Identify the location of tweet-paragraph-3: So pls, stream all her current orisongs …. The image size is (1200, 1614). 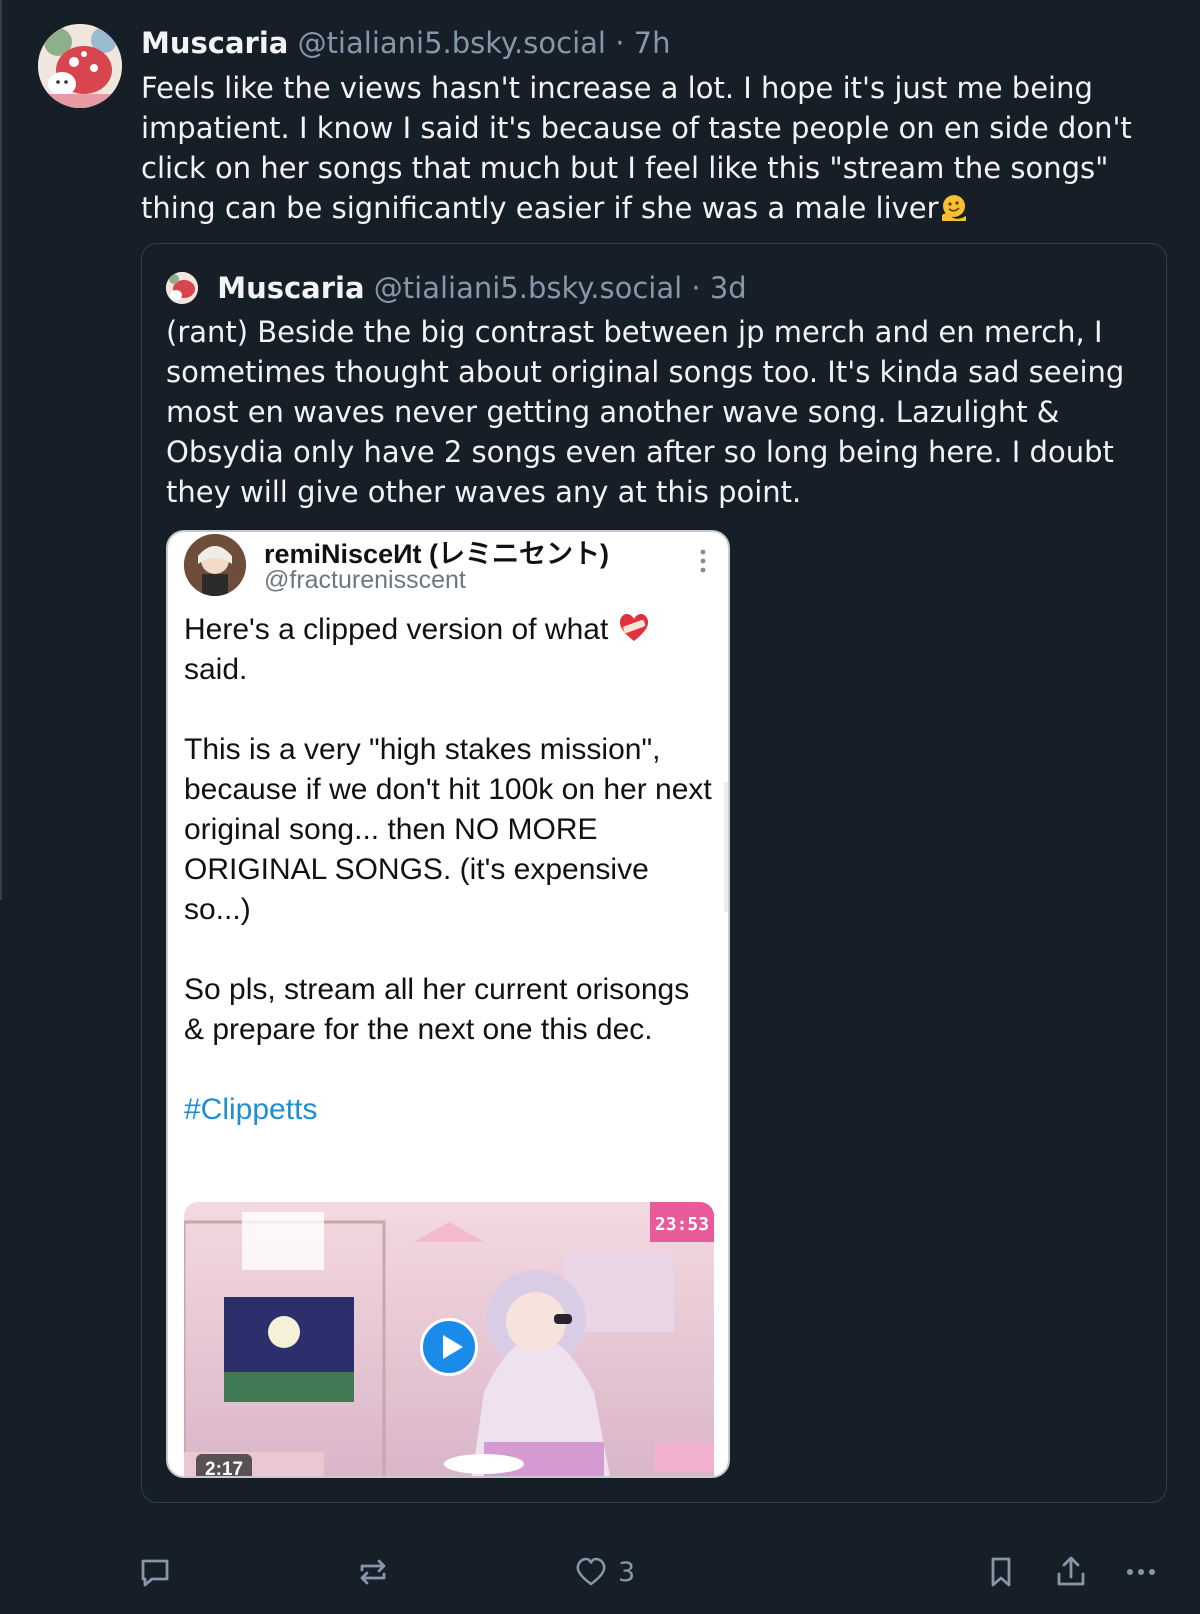
(441, 1009).